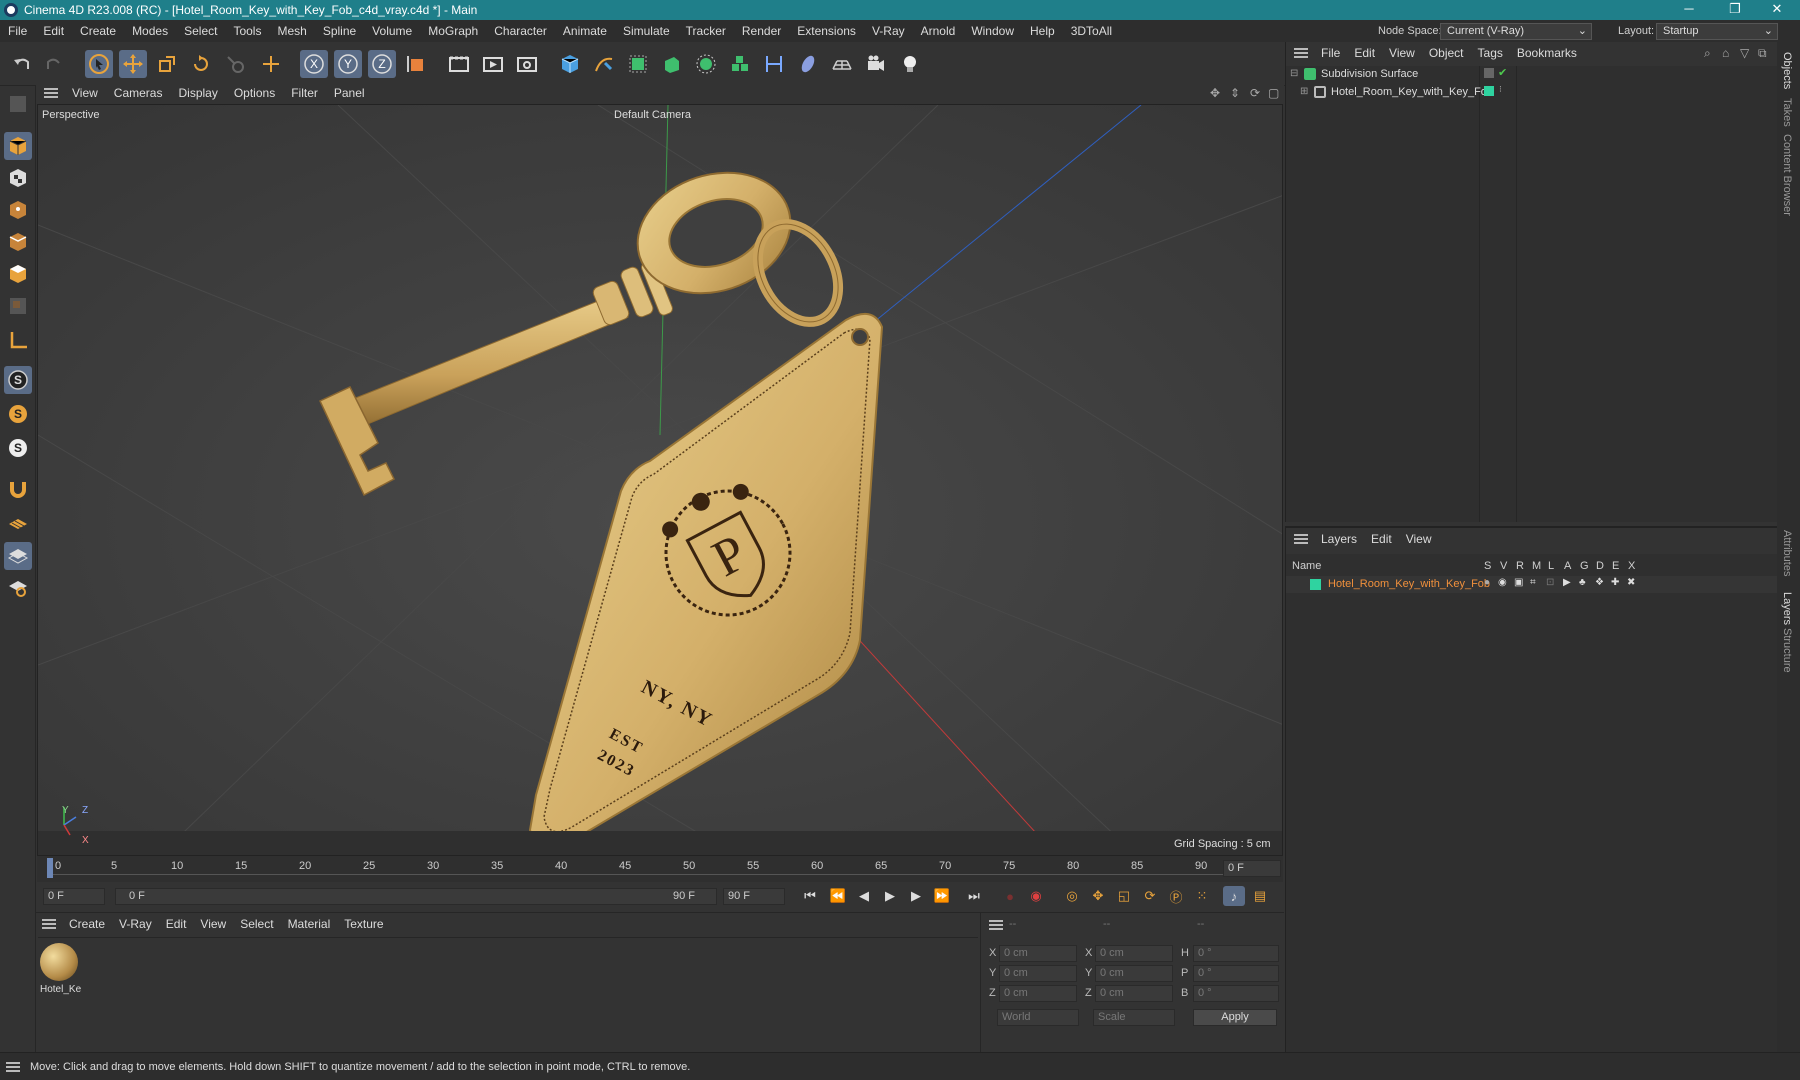 The height and width of the screenshot is (1080, 1800). I want to click on minimize-button: ─, so click(1689, 10).